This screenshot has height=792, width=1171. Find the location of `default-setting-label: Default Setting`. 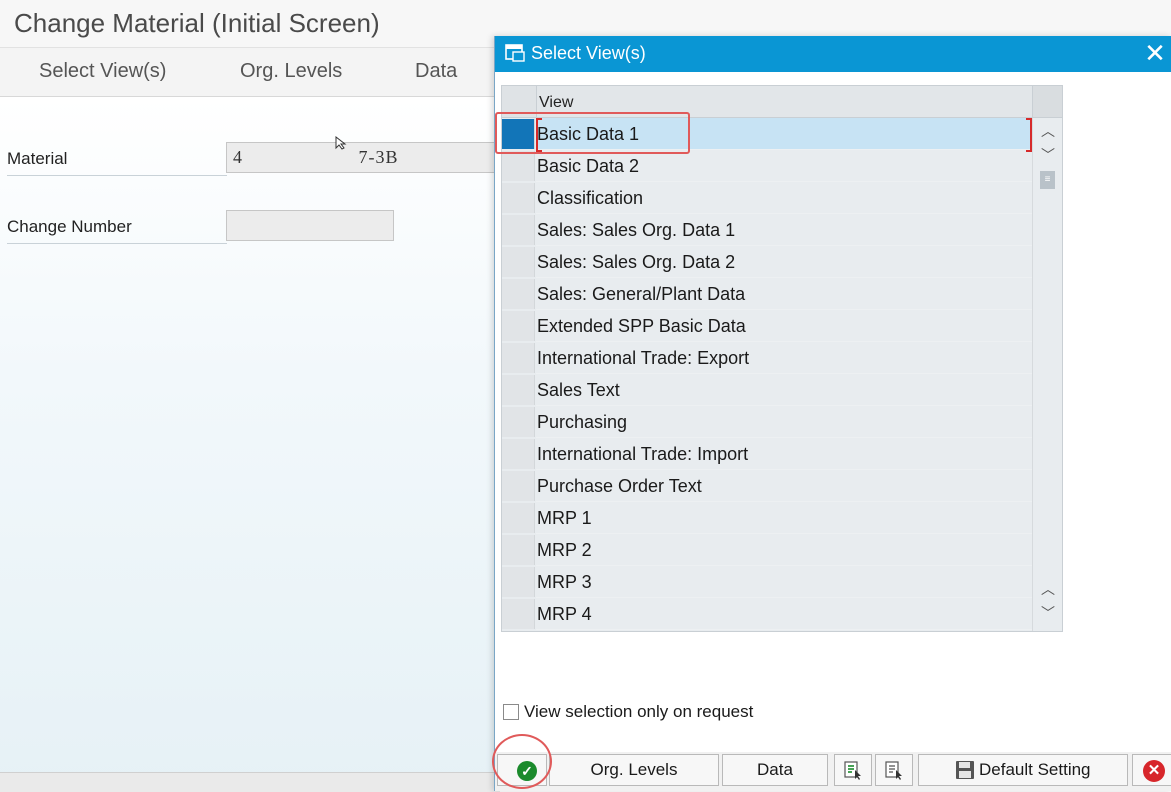

default-setting-label: Default Setting is located at coordinates (1035, 769).